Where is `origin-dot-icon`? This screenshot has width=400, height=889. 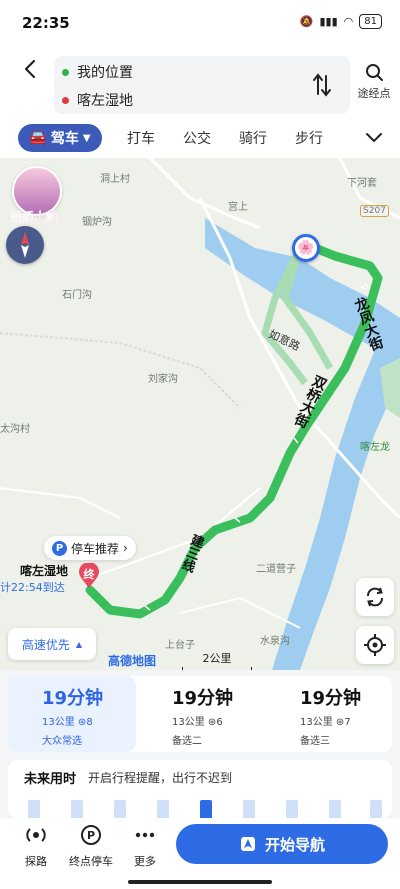 origin-dot-icon is located at coordinates (65, 72).